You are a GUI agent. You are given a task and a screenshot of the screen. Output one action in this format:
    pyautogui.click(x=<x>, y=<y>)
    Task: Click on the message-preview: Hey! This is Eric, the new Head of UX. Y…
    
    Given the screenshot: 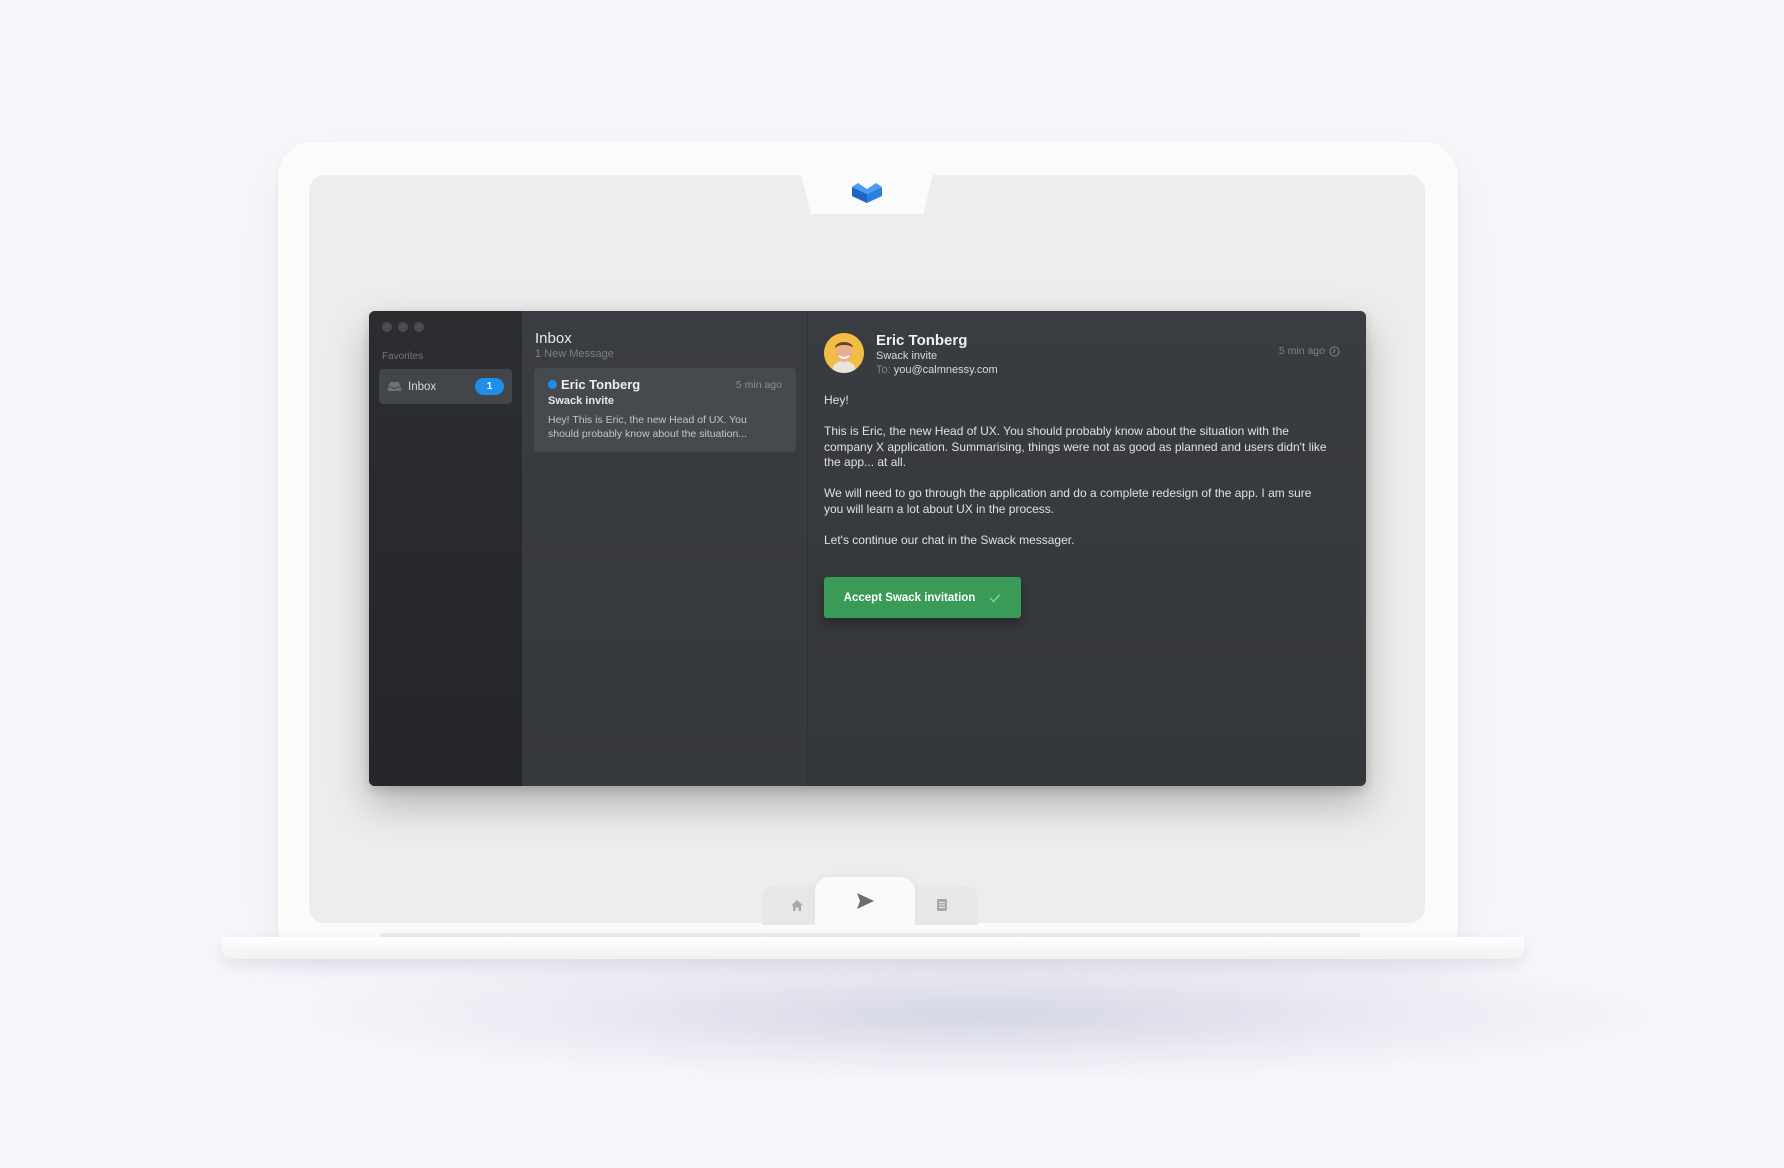 What is the action you would take?
    pyautogui.click(x=665, y=427)
    